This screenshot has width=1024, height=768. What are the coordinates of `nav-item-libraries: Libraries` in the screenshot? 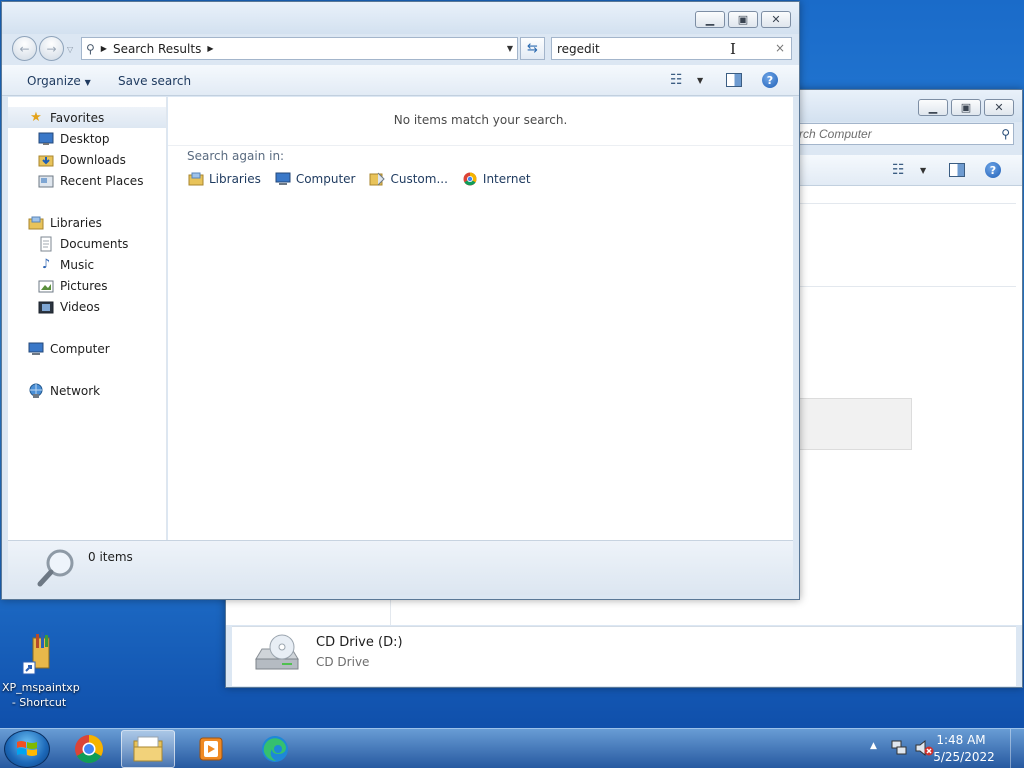 It's located at (87, 222).